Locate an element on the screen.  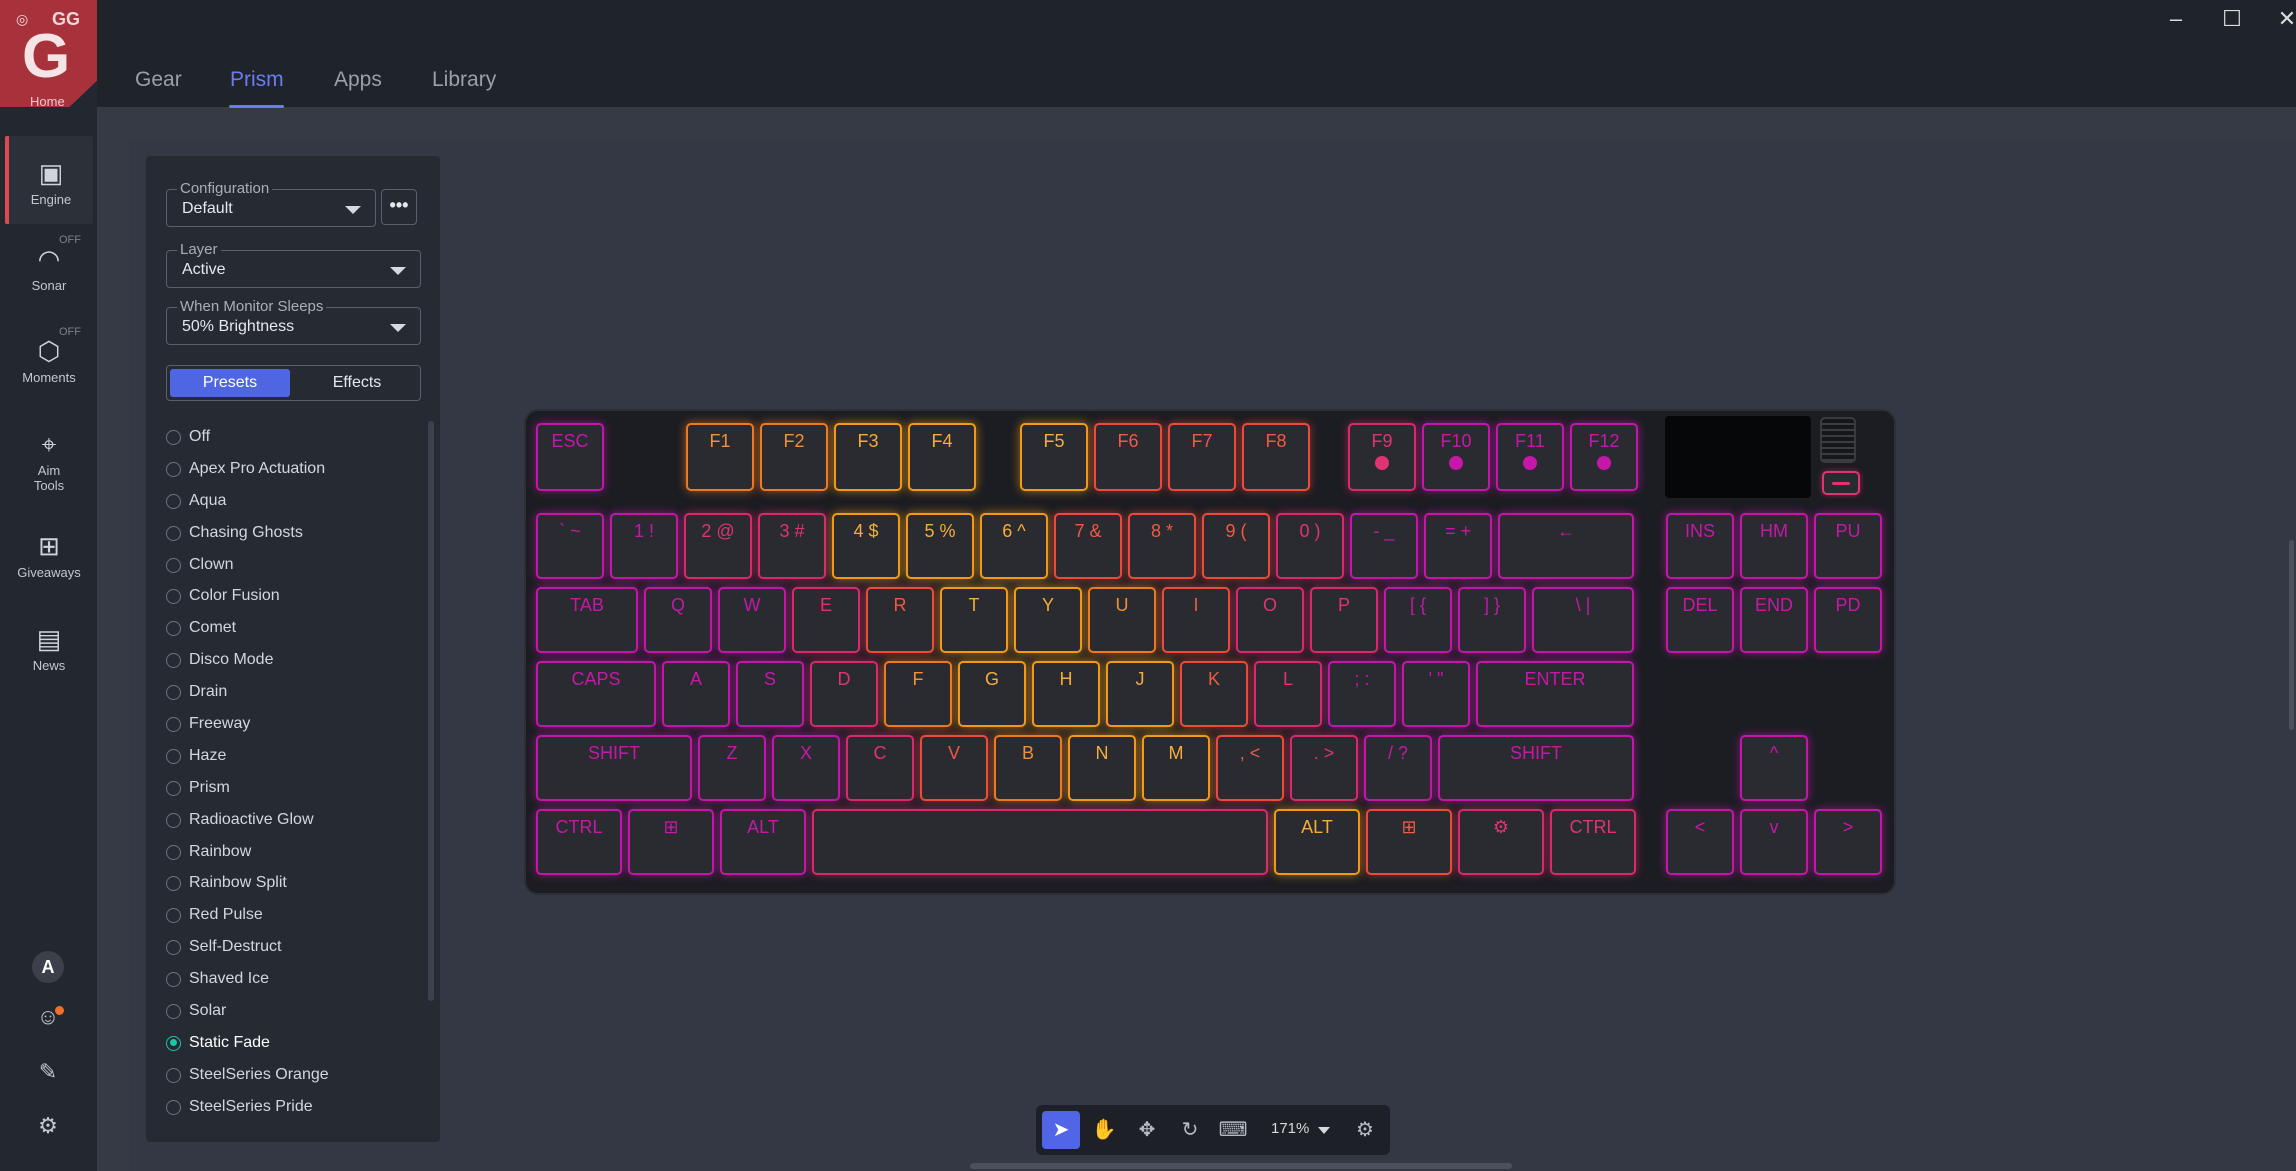
key-top-row: \ | is located at coordinates (1583, 620).